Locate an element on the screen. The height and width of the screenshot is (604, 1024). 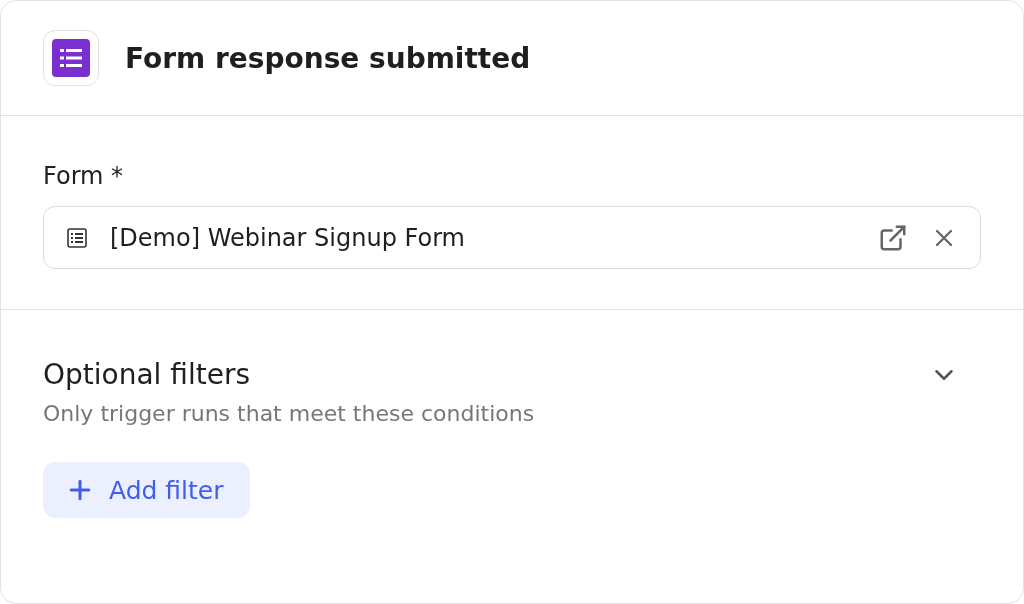
form-select-field: [Demo] Webinar Signup Form is located at coordinates (512, 237).